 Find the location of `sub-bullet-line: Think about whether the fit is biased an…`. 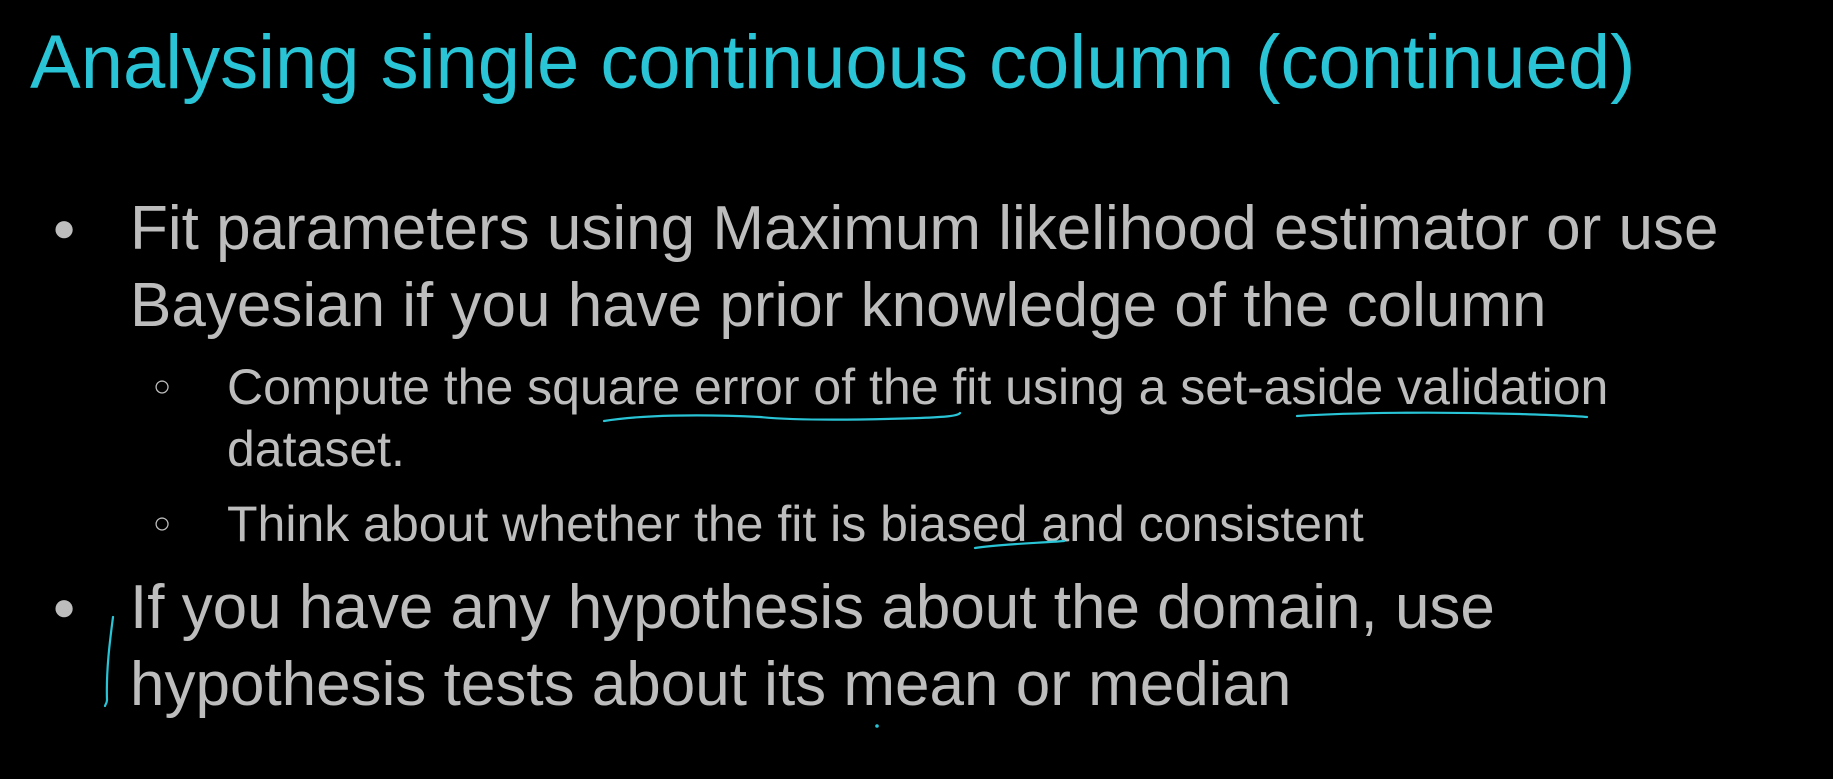

sub-bullet-line: Think about whether the fit is biased an… is located at coordinates (795, 524).